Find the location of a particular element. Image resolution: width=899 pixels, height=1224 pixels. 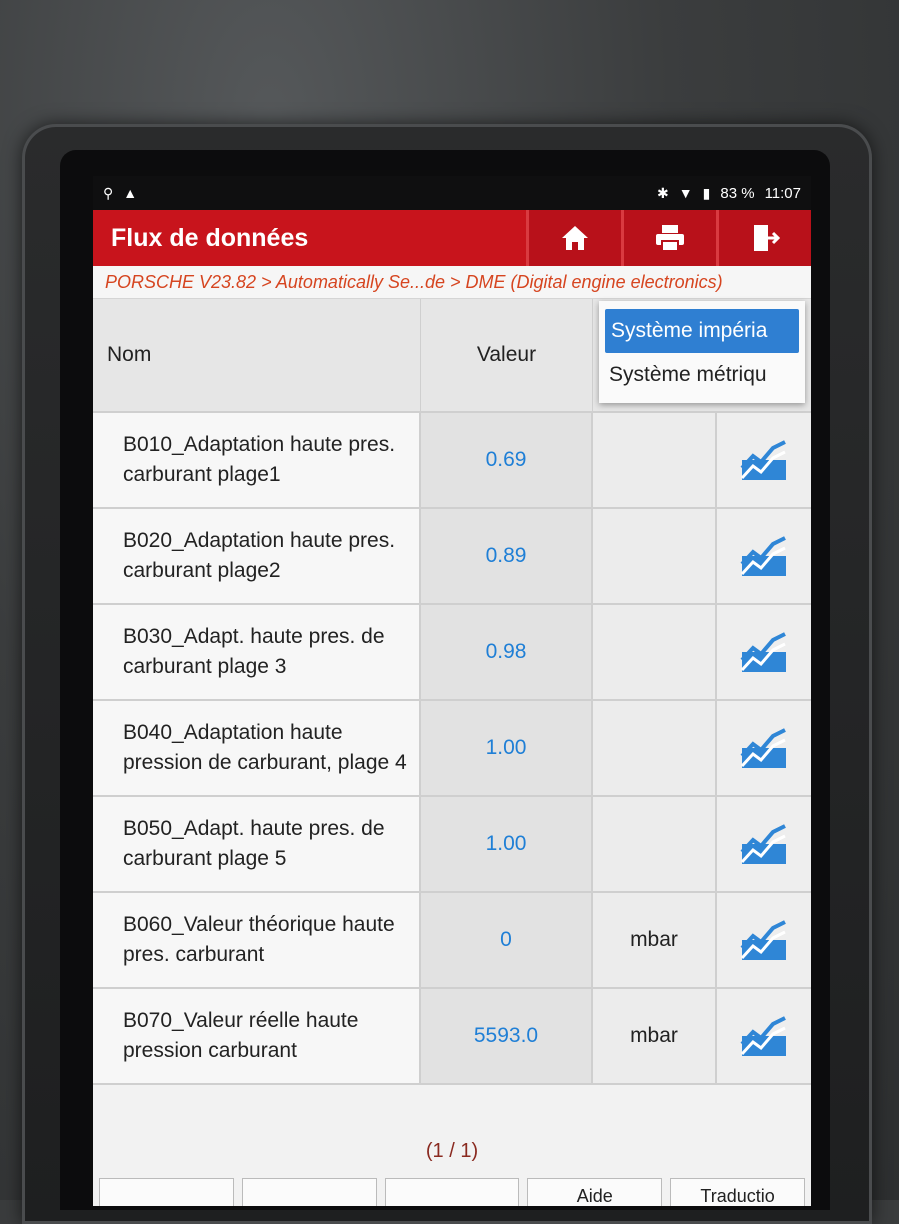

printer-icon is located at coordinates (670, 238).